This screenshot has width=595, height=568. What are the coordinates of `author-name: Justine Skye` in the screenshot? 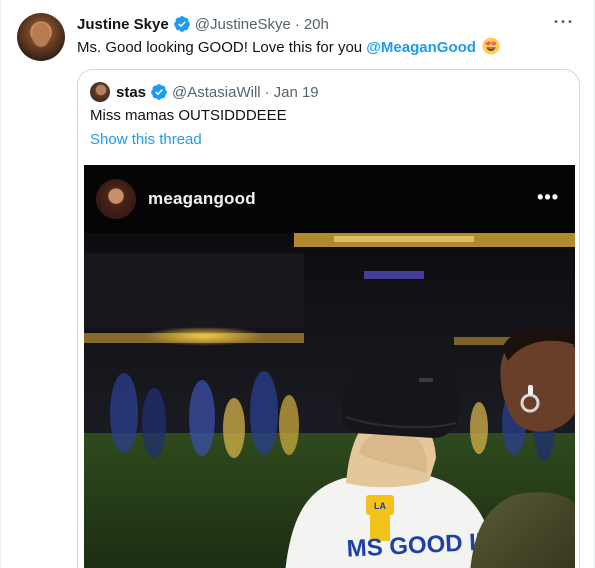 It's located at (123, 24).